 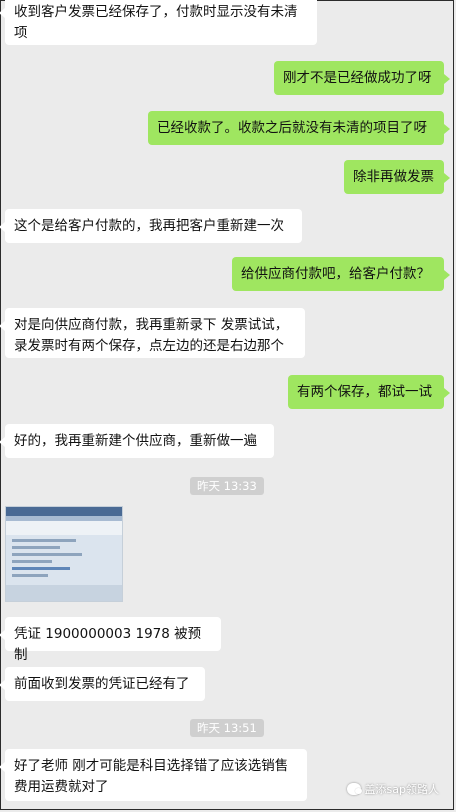 I want to click on message-bubble: 已经收款了。收款之后就没有未清的项目了呀, so click(x=299, y=128).